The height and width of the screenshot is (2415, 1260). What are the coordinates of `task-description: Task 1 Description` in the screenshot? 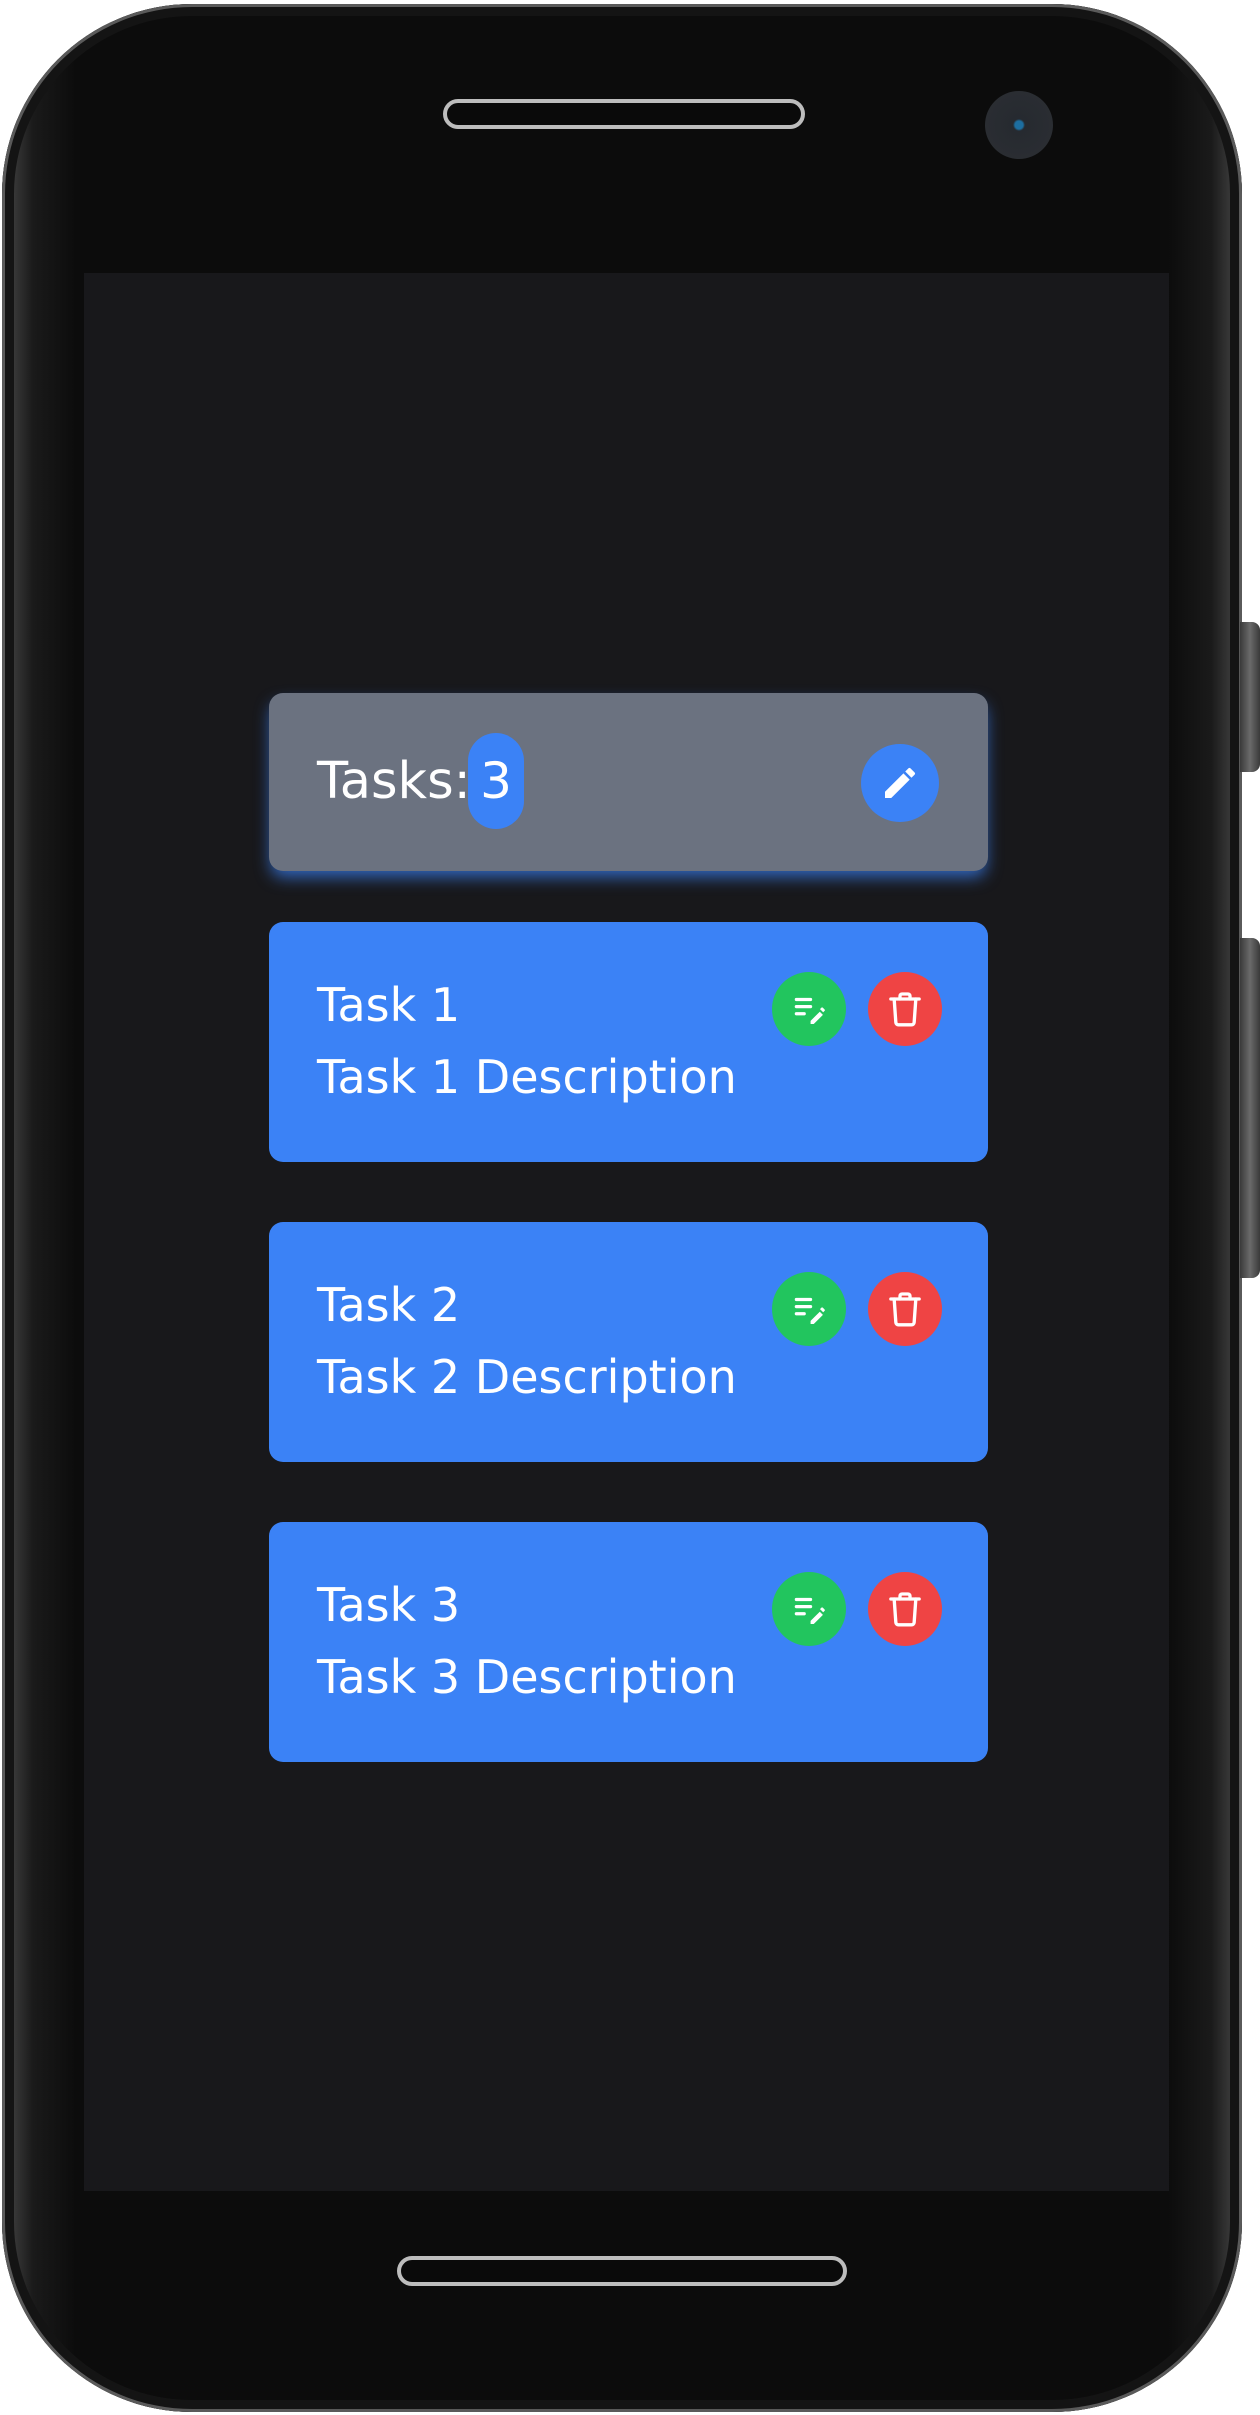 It's located at (527, 1077).